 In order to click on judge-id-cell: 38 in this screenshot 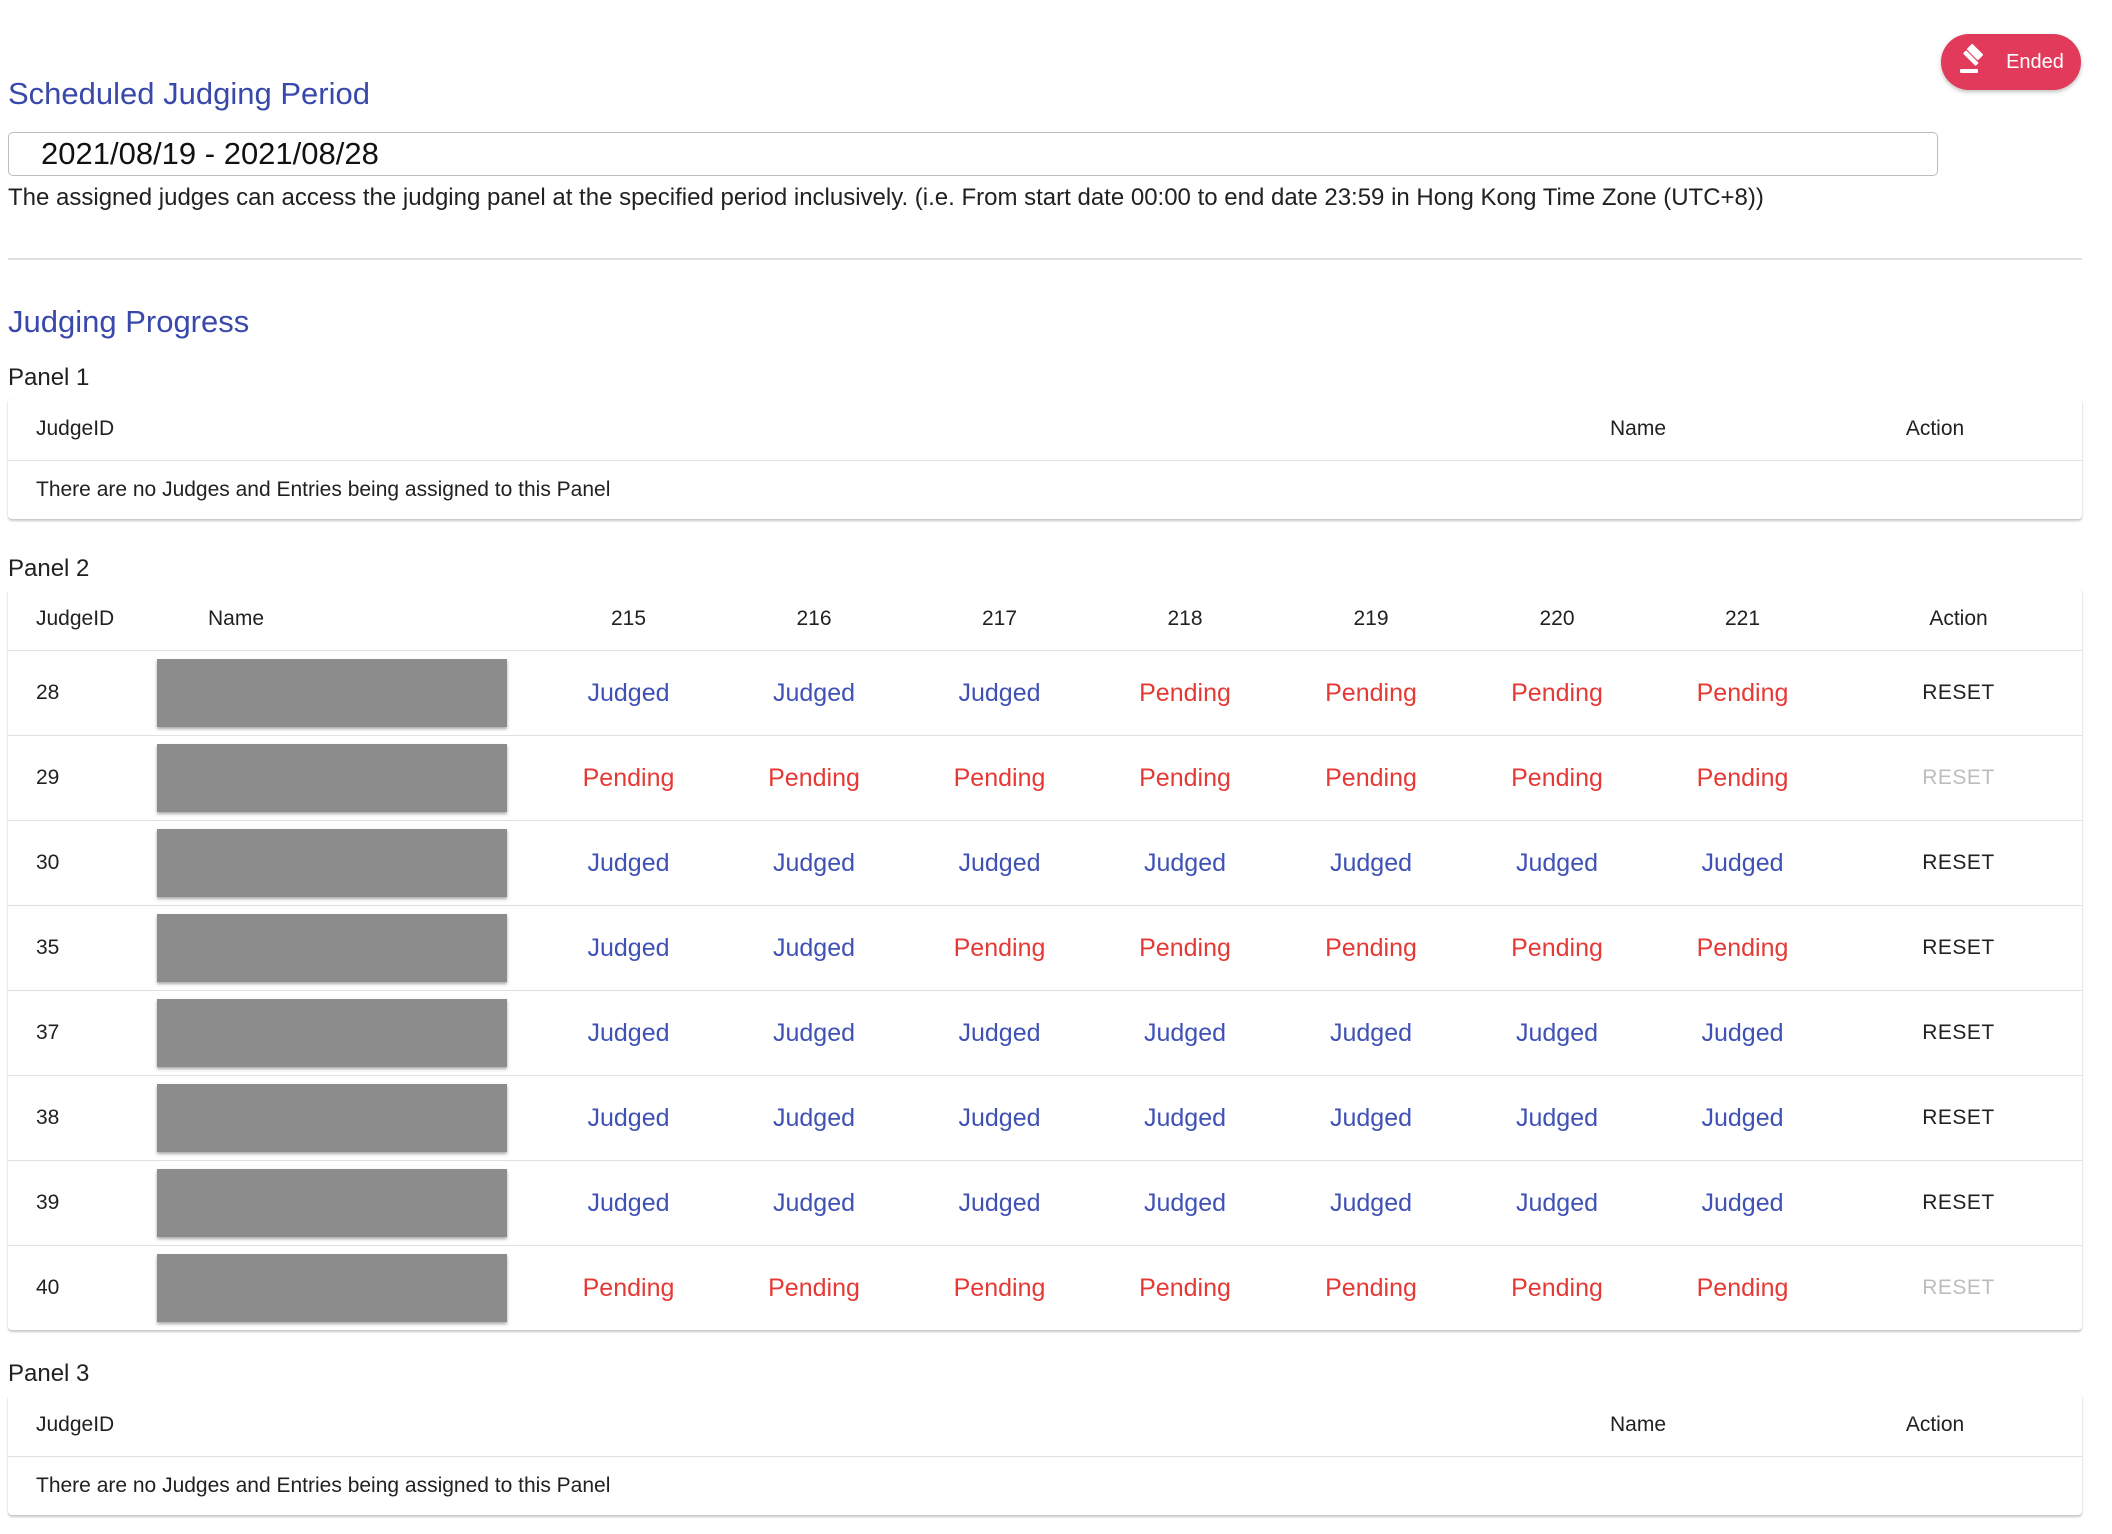, I will do `click(82, 1118)`.